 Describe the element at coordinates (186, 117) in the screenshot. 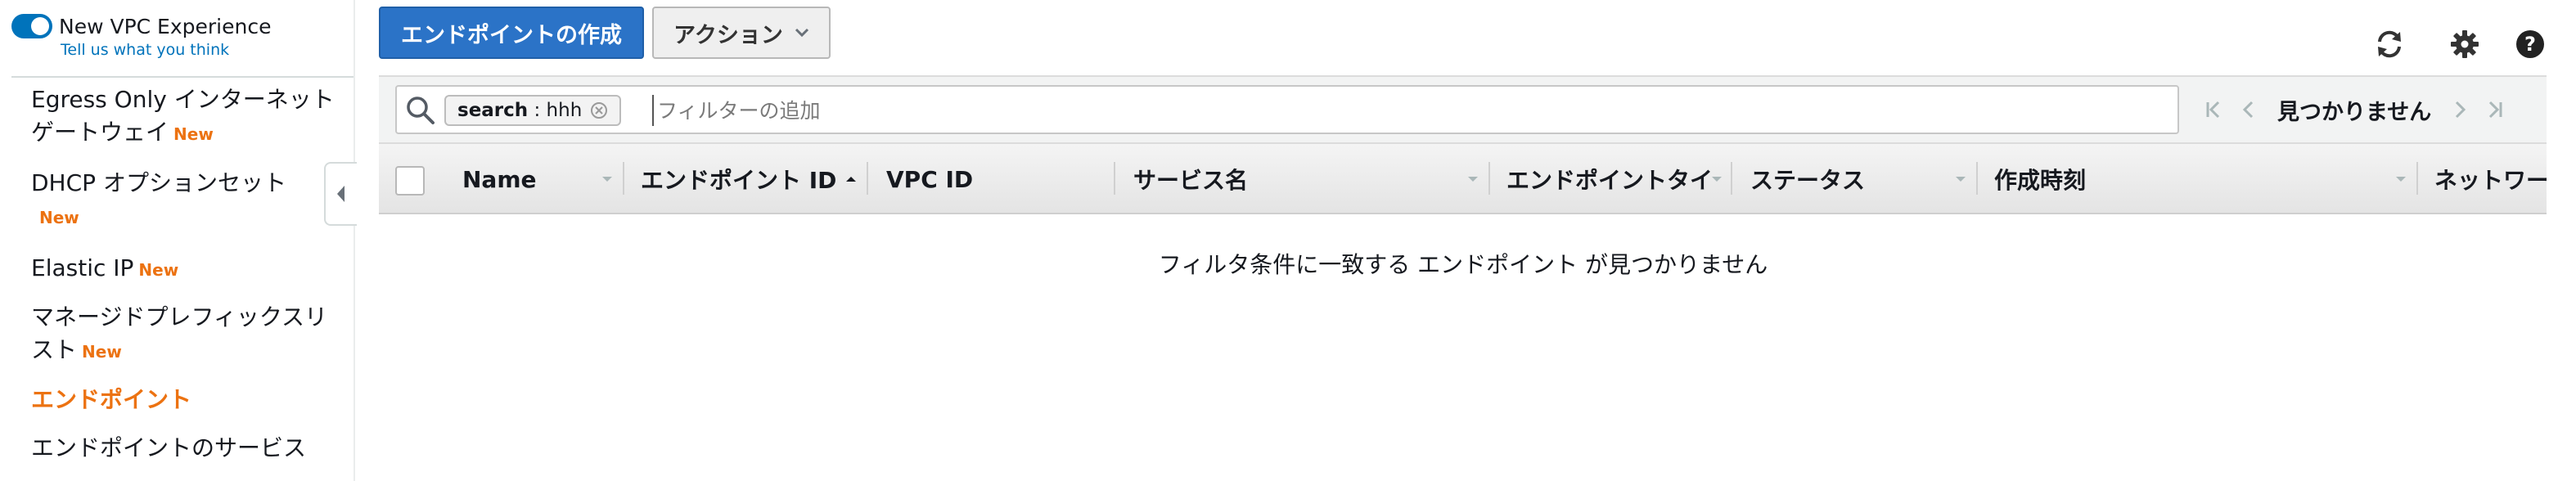

I see `sidebar-item-egress-only-igw: Egress Only インターネット ゲートウェイ New` at that location.